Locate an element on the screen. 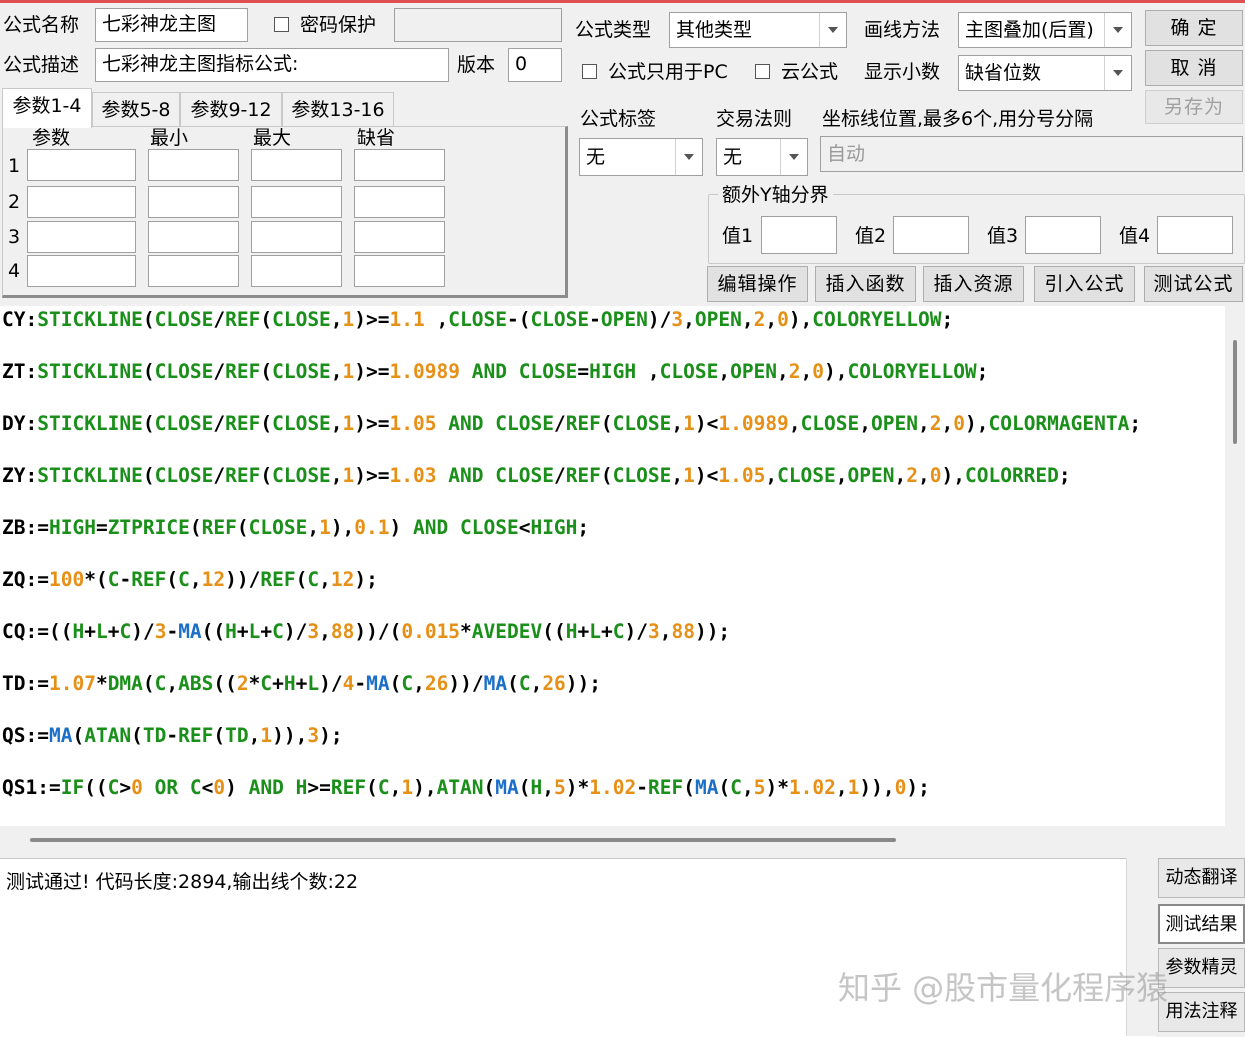 This screenshot has width=1245, height=1037. output-message: 测试通过! 代码长度:2894,输出线个数:22 is located at coordinates (182, 882).